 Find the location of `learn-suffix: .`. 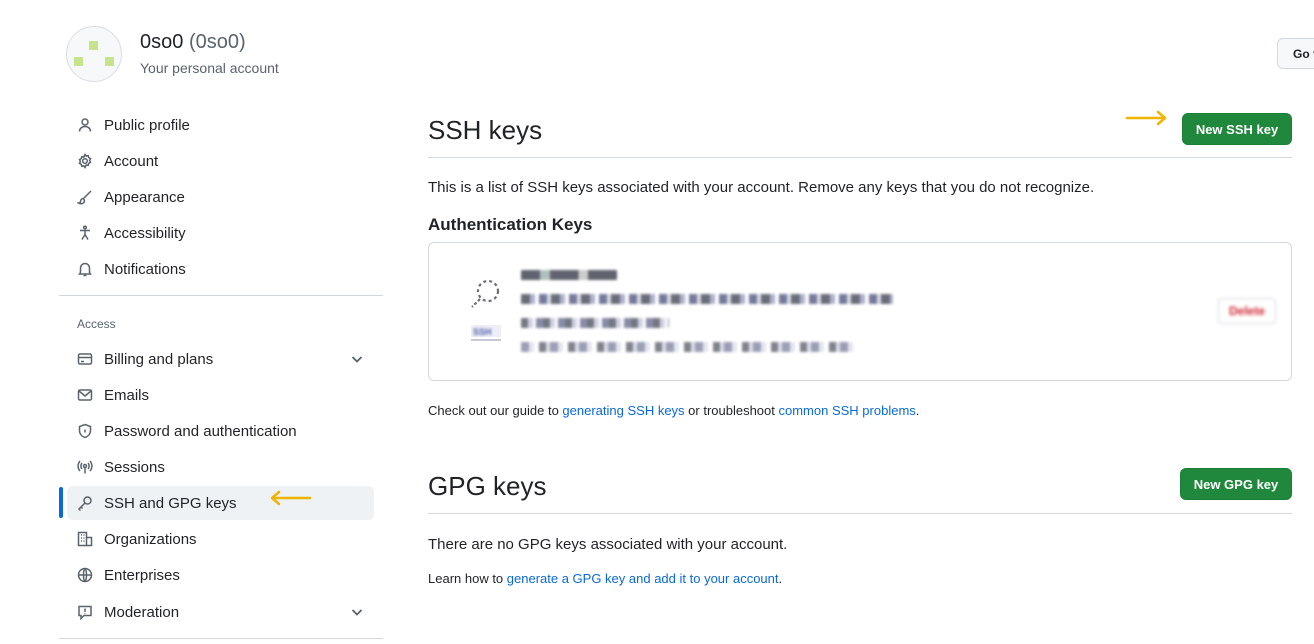

learn-suffix: . is located at coordinates (780, 578).